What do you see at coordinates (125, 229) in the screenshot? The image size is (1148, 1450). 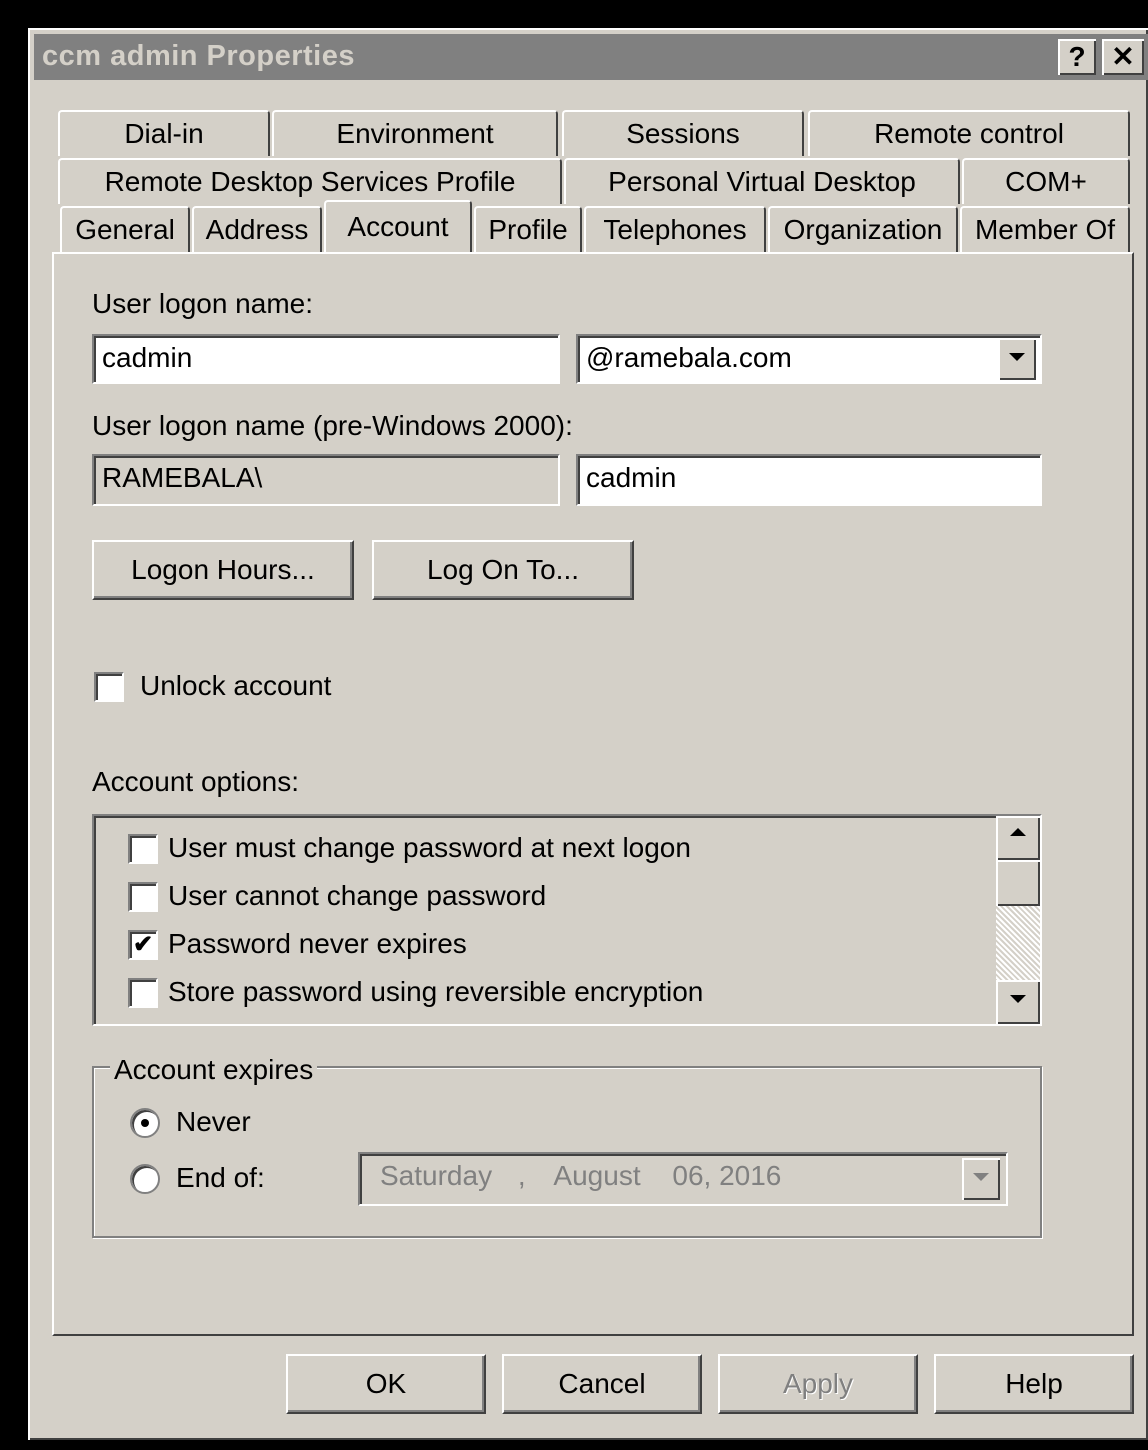 I see `tab-general: General` at bounding box center [125, 229].